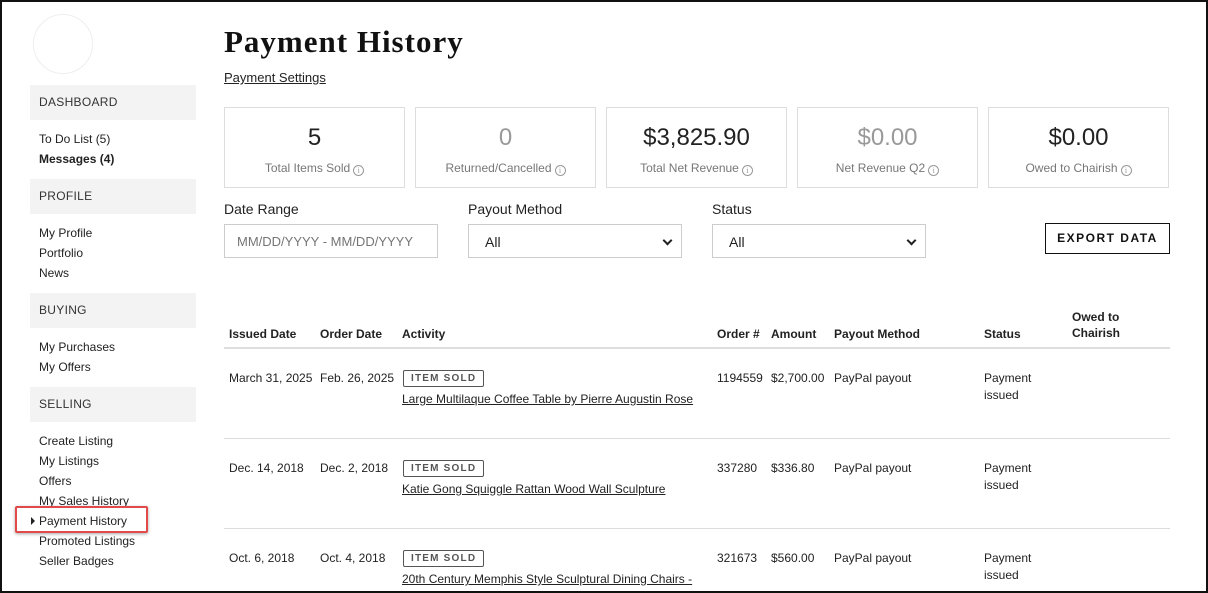  What do you see at coordinates (880, 168) in the screenshot?
I see `stat-label: Net Revenue Q2` at bounding box center [880, 168].